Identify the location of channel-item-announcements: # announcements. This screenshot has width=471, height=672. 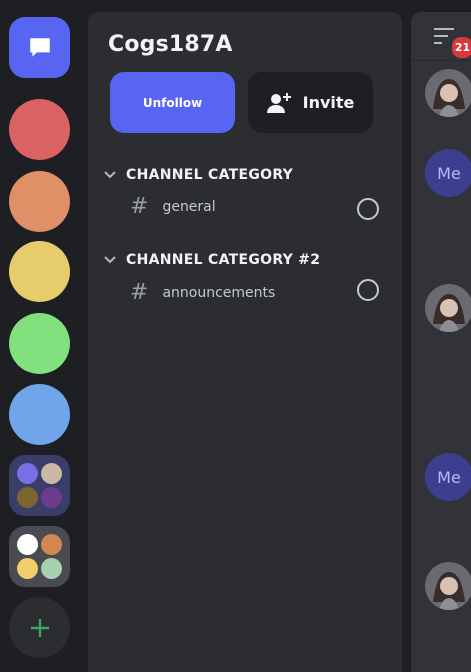
(202, 292).